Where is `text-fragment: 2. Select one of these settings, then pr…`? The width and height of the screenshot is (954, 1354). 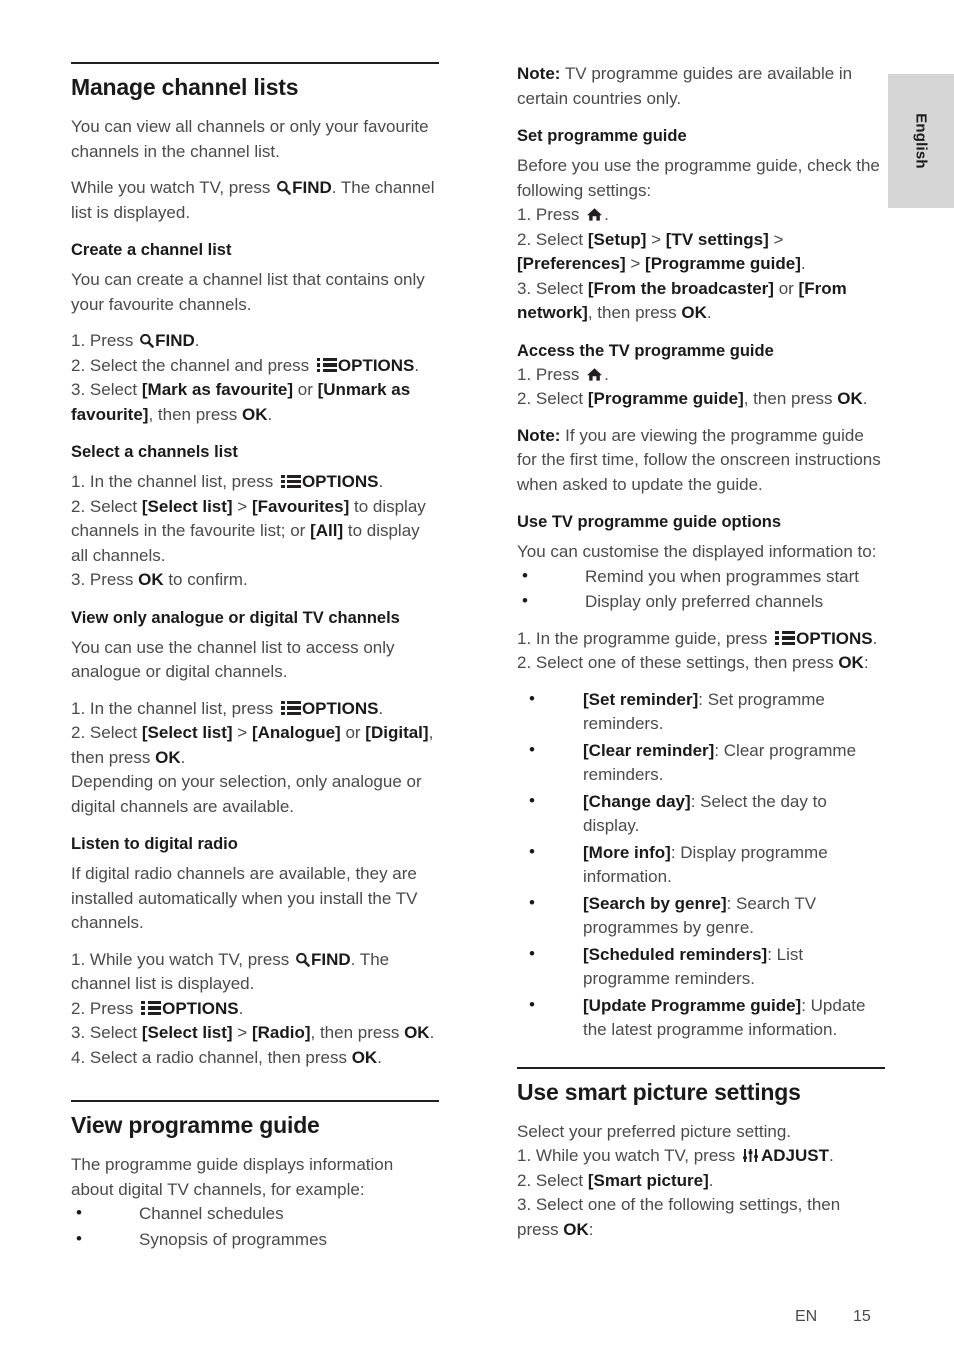
text-fragment: 2. Select one of these settings, then pr… is located at coordinates (678, 662).